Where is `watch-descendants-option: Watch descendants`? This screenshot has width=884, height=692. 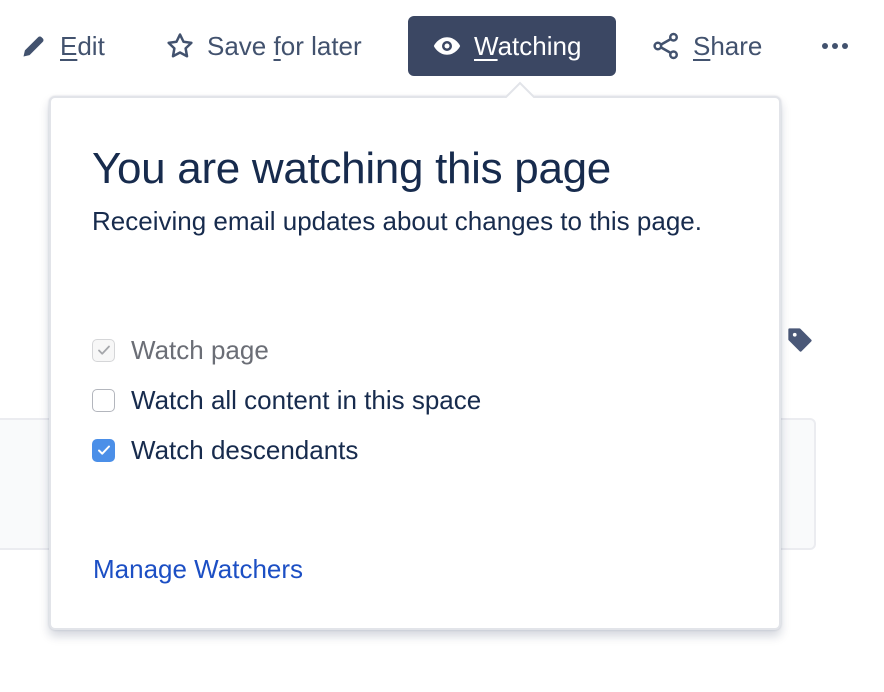
watch-descendants-option: Watch descendants is located at coordinates (225, 450).